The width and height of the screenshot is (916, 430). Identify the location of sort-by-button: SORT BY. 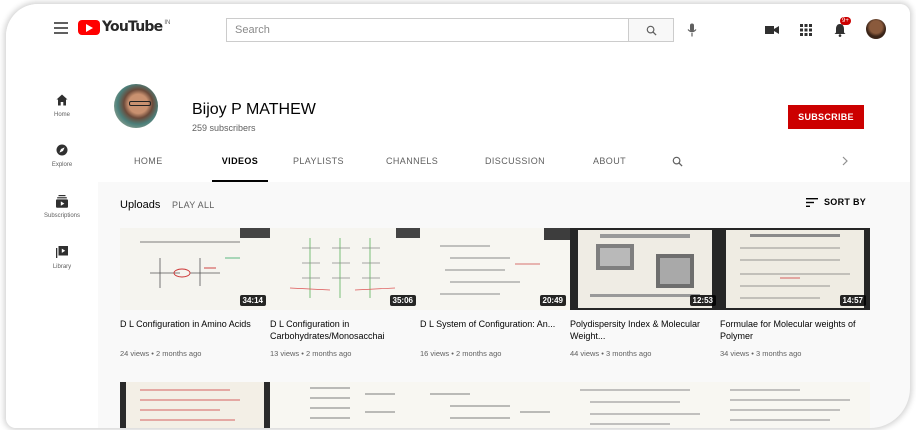
(836, 202).